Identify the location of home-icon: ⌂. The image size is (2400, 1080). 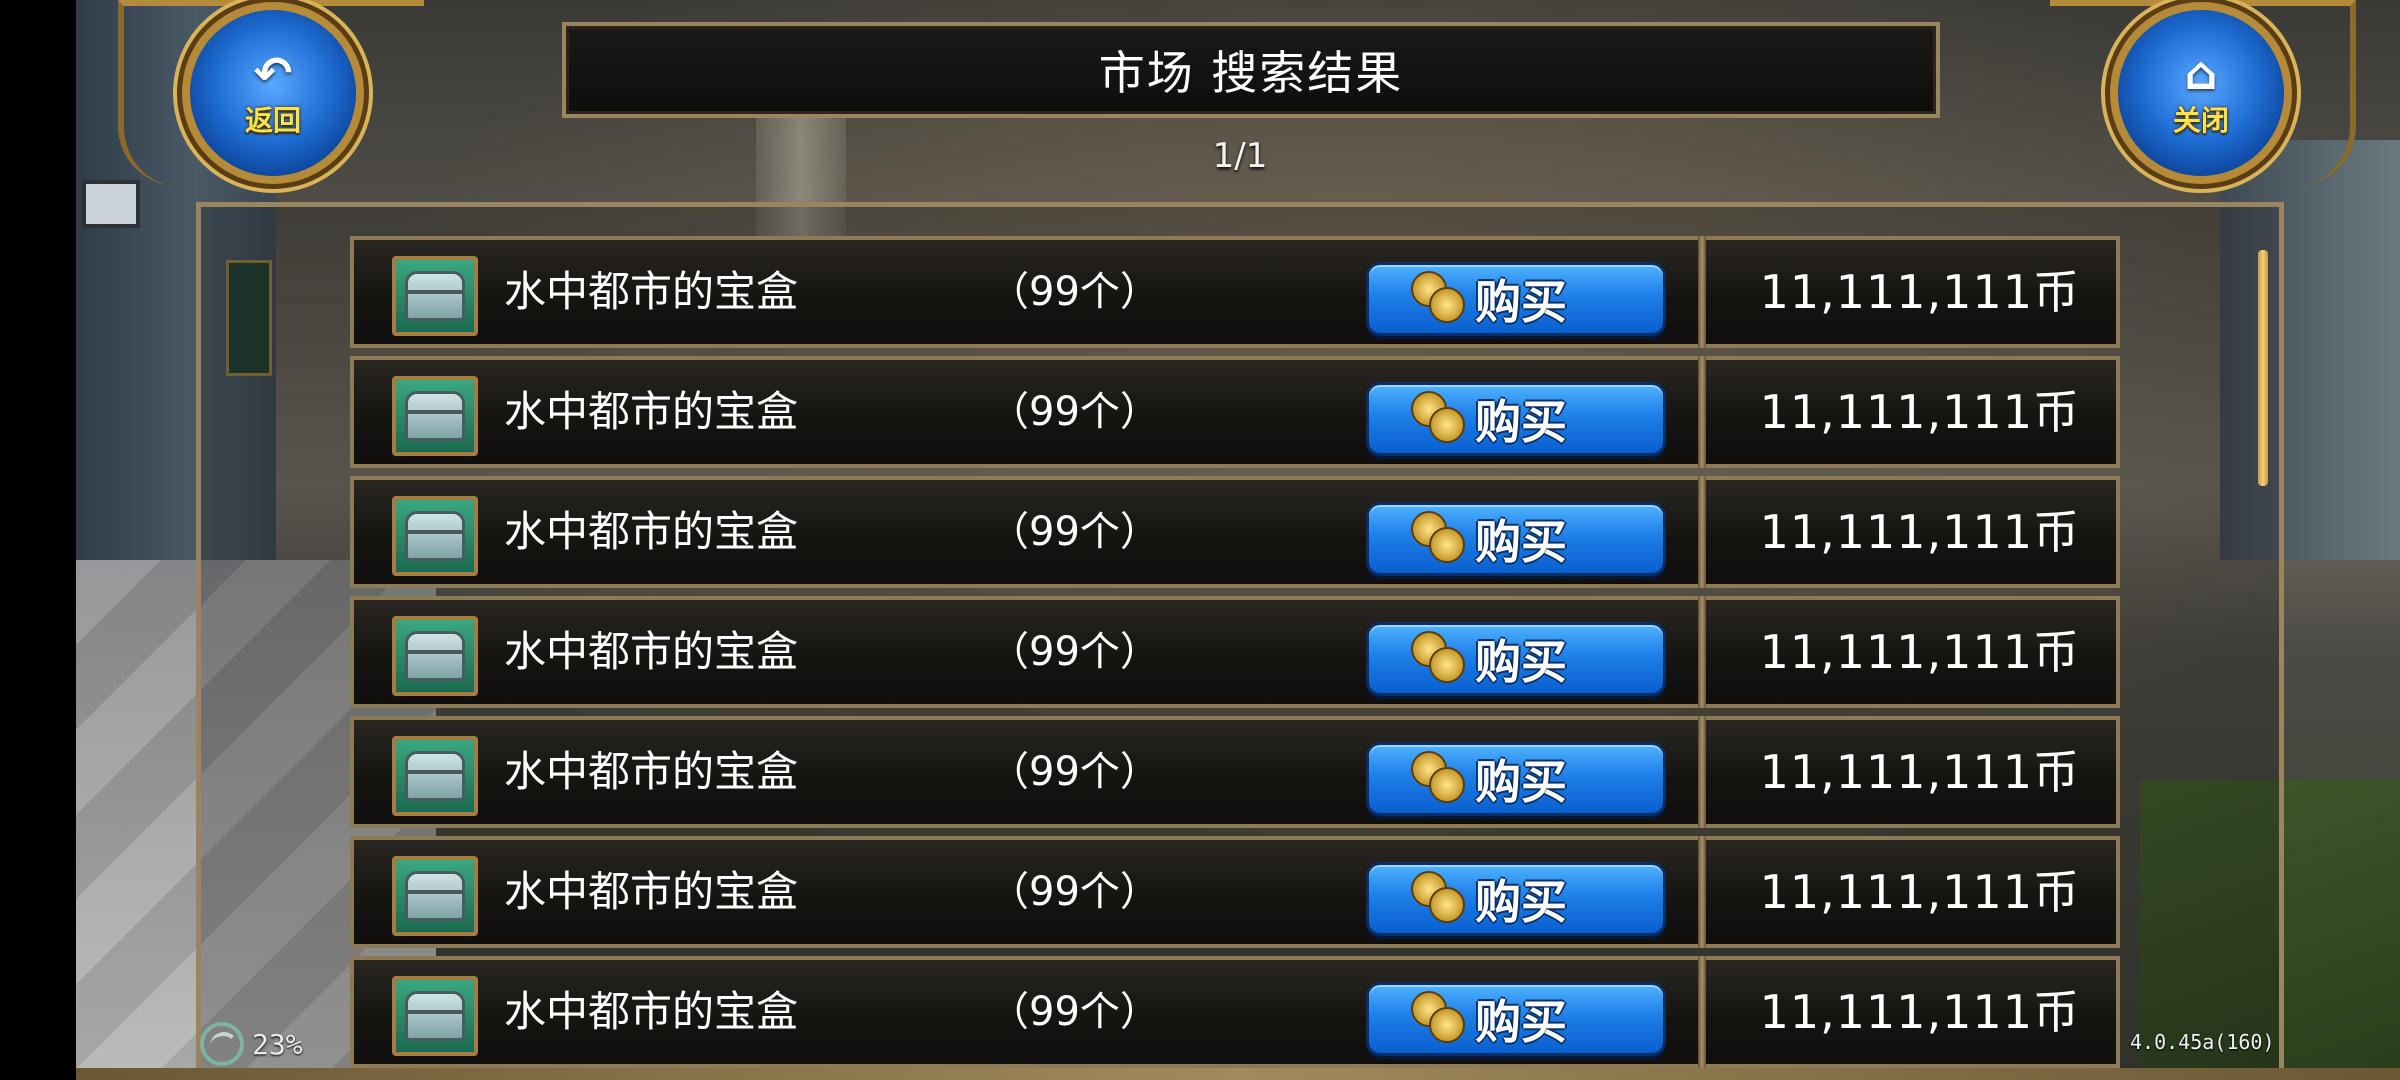
(2201, 73).